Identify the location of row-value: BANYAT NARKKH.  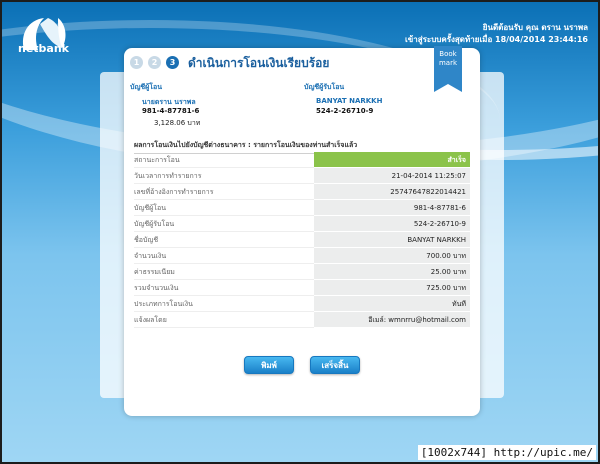
(392, 240).